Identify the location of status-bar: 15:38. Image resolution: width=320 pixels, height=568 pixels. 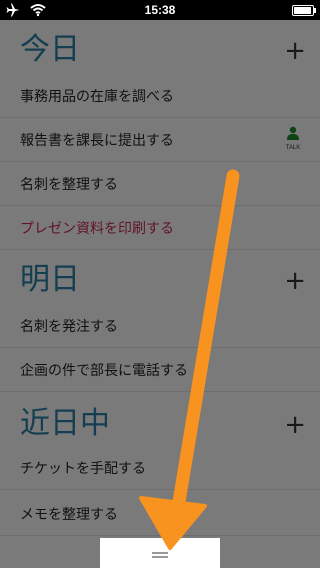
(160, 10).